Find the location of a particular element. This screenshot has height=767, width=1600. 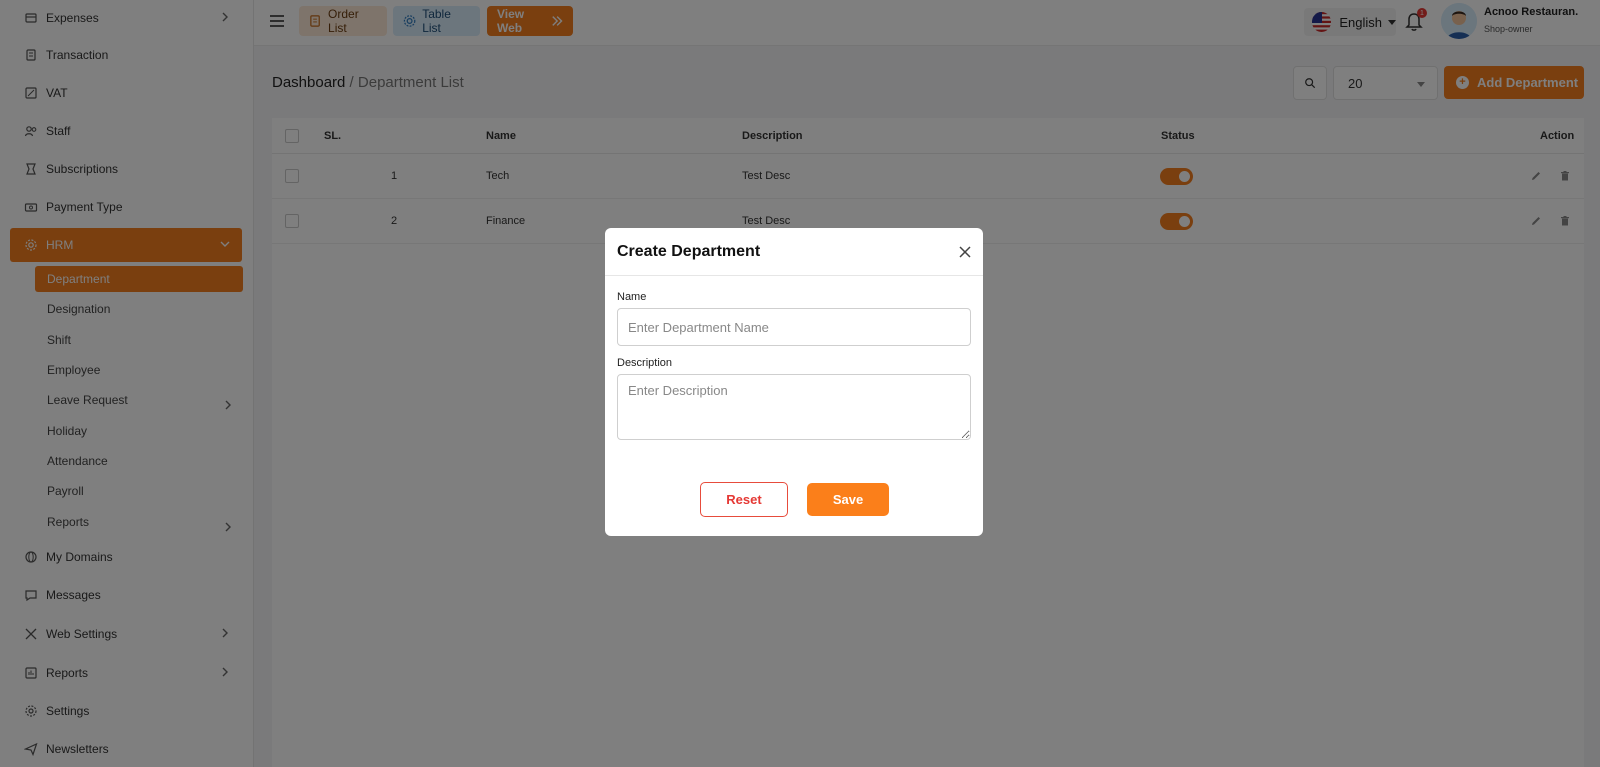

close-icon is located at coordinates (965, 252).